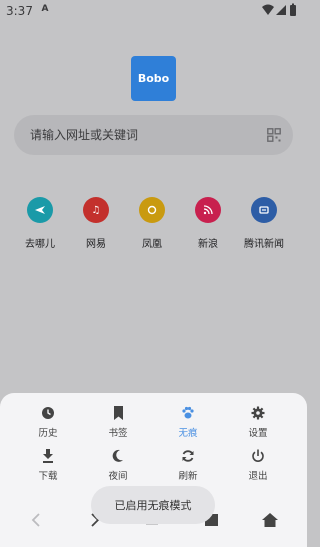  Describe the element at coordinates (19, 11) in the screenshot. I see `status-time: 3:37` at that location.